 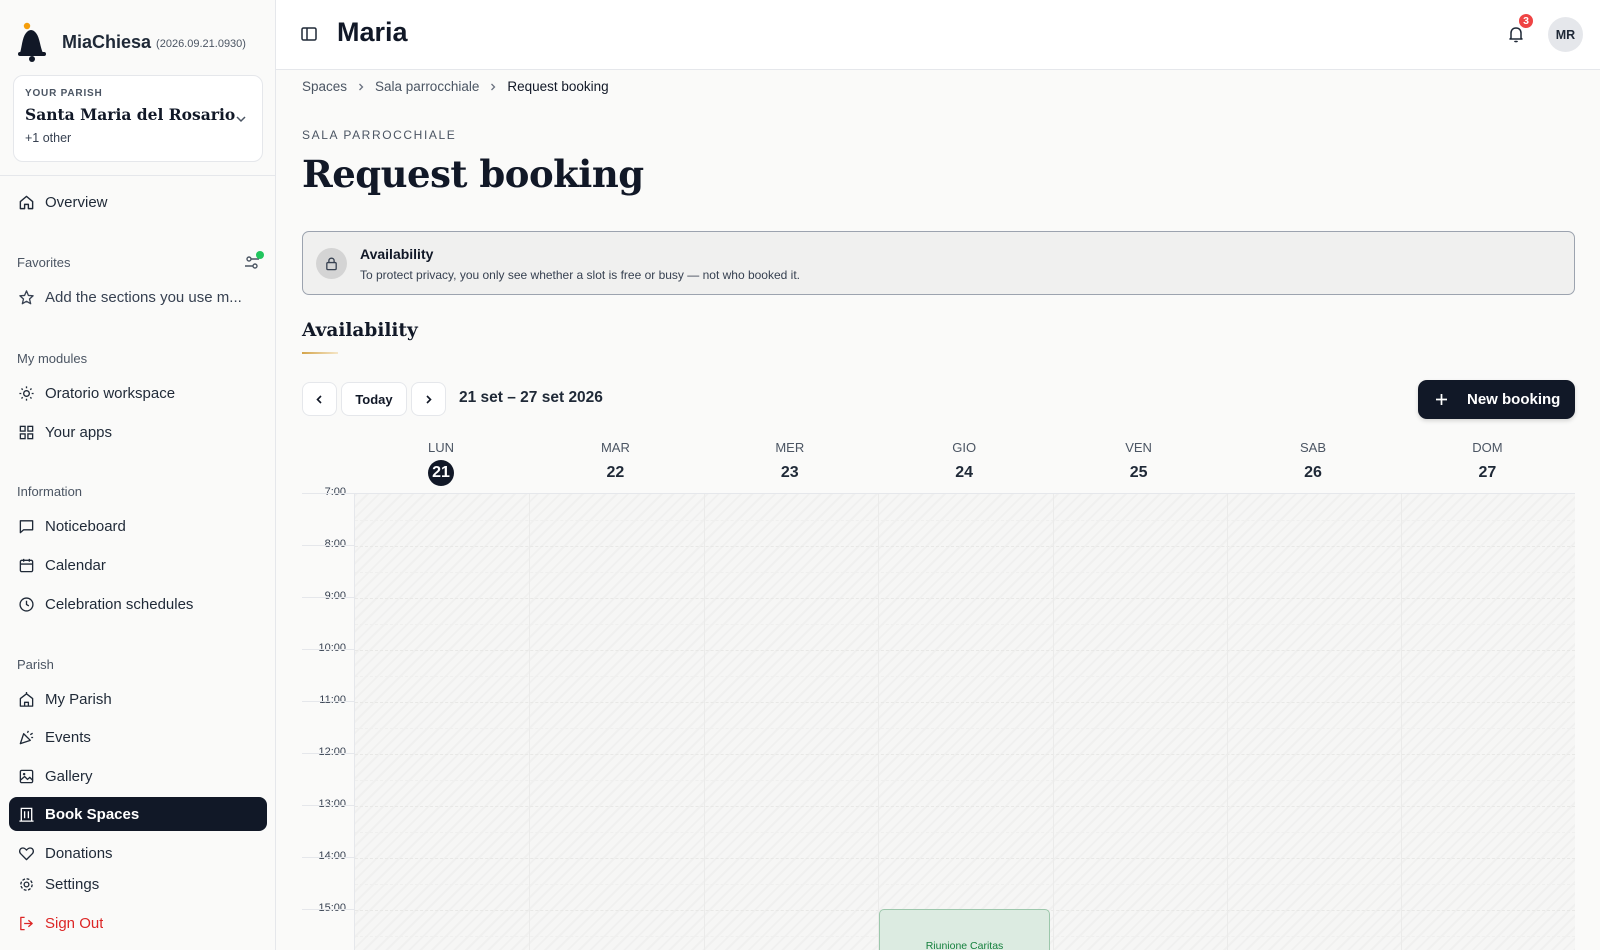 I want to click on chevron-down-icon, so click(x=241, y=119).